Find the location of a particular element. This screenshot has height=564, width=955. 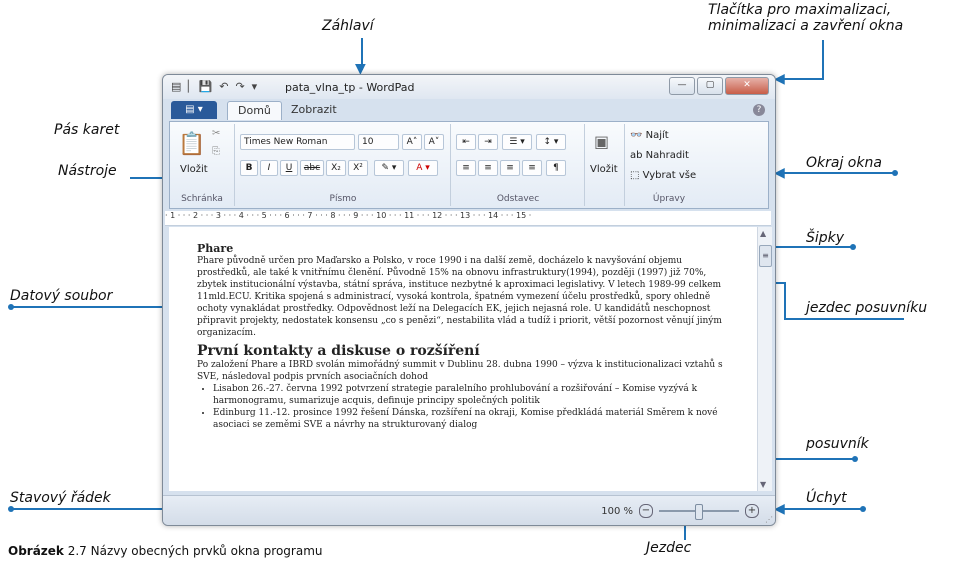

group-vlozit: ▣ Vložit is located at coordinates (605, 165).